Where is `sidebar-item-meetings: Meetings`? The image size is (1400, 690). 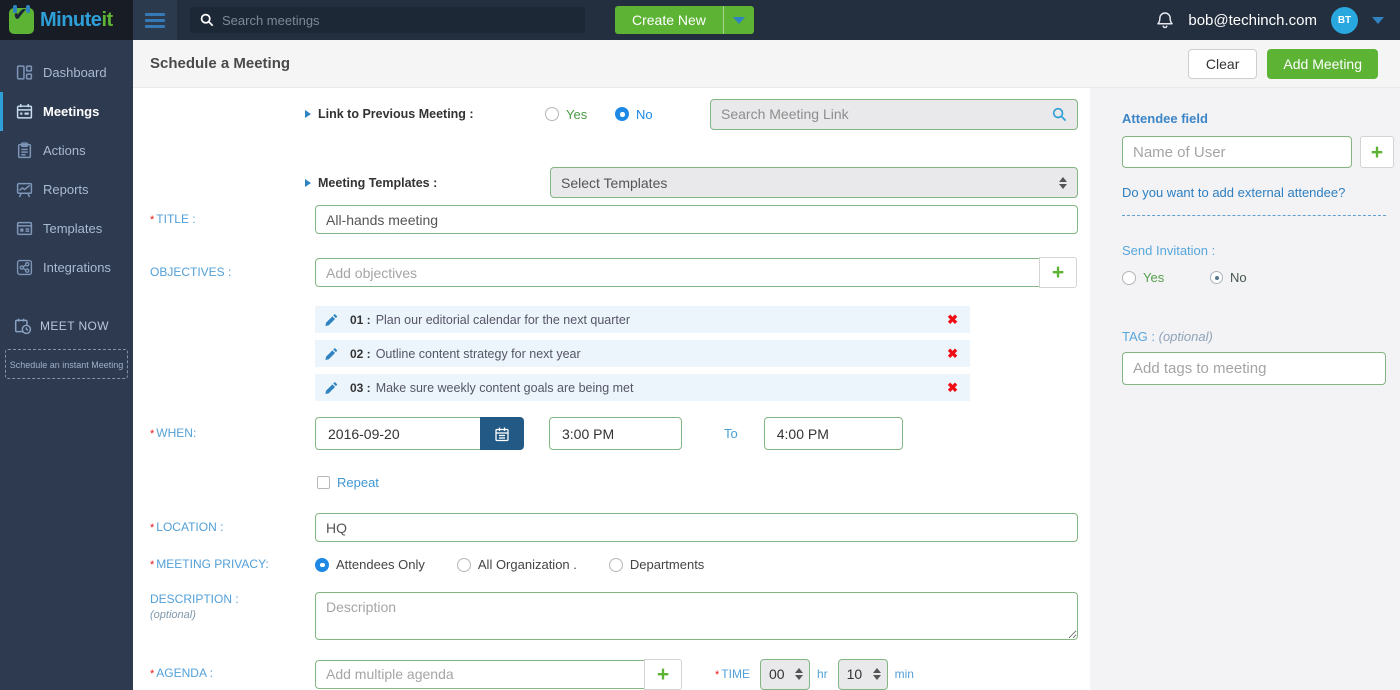 sidebar-item-meetings: Meetings is located at coordinates (66, 111).